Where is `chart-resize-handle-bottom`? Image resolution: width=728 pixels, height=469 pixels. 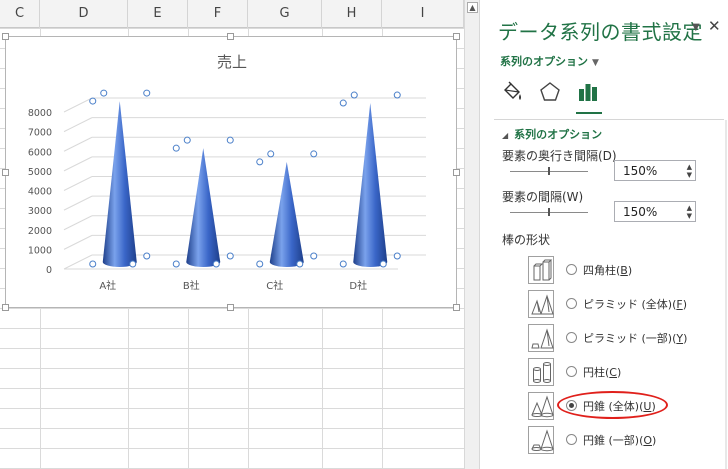 chart-resize-handle-bottom is located at coordinates (230, 307).